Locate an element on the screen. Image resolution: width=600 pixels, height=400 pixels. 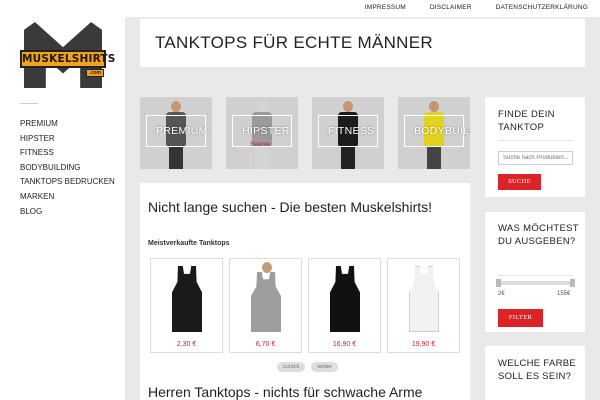
search-input is located at coordinates (535, 158).